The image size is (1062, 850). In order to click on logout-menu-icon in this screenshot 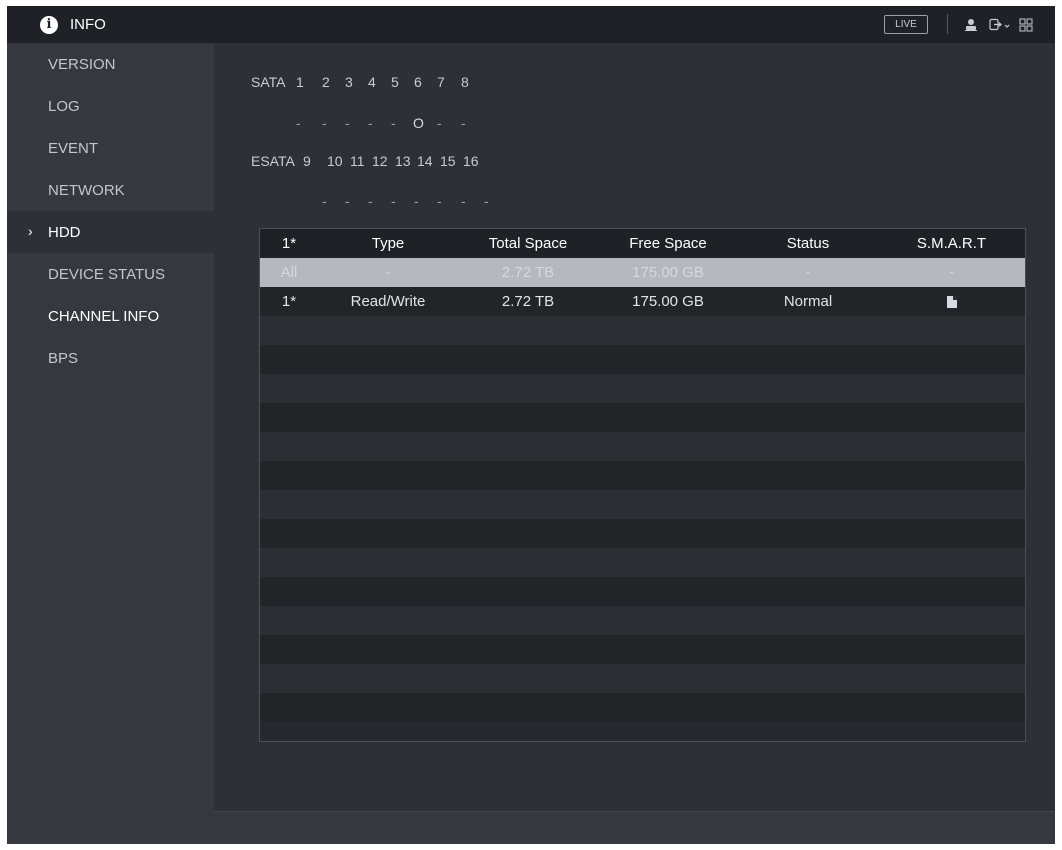, I will do `click(1000, 24)`.